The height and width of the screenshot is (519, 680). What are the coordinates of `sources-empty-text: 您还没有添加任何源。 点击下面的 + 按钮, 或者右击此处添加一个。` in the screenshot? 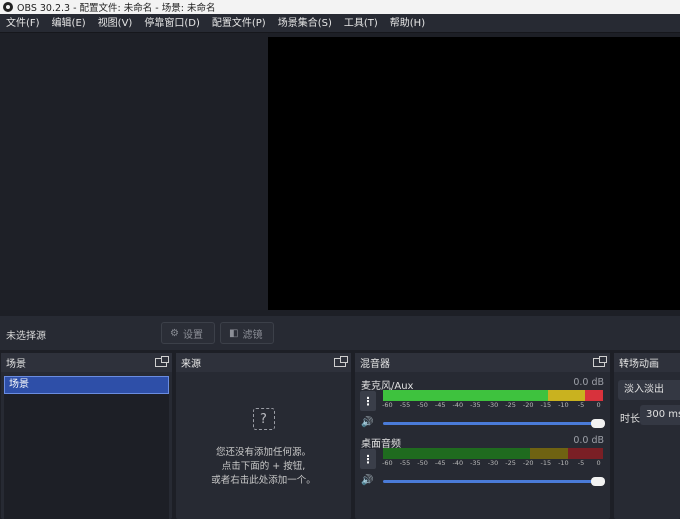 It's located at (263, 467).